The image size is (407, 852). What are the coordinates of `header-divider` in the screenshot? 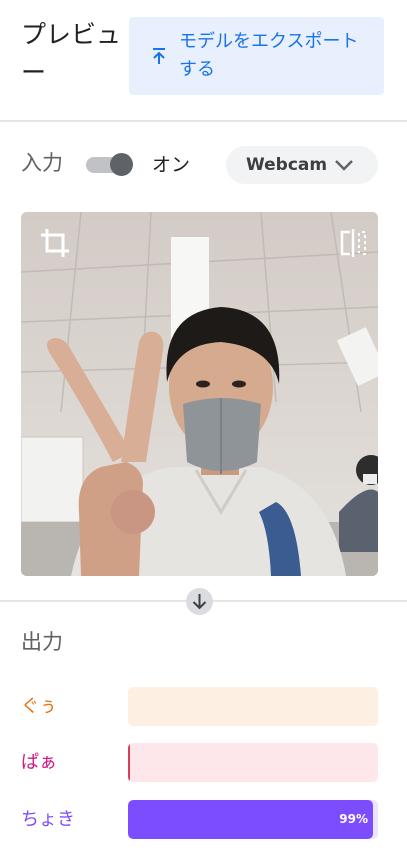 It's located at (203, 121).